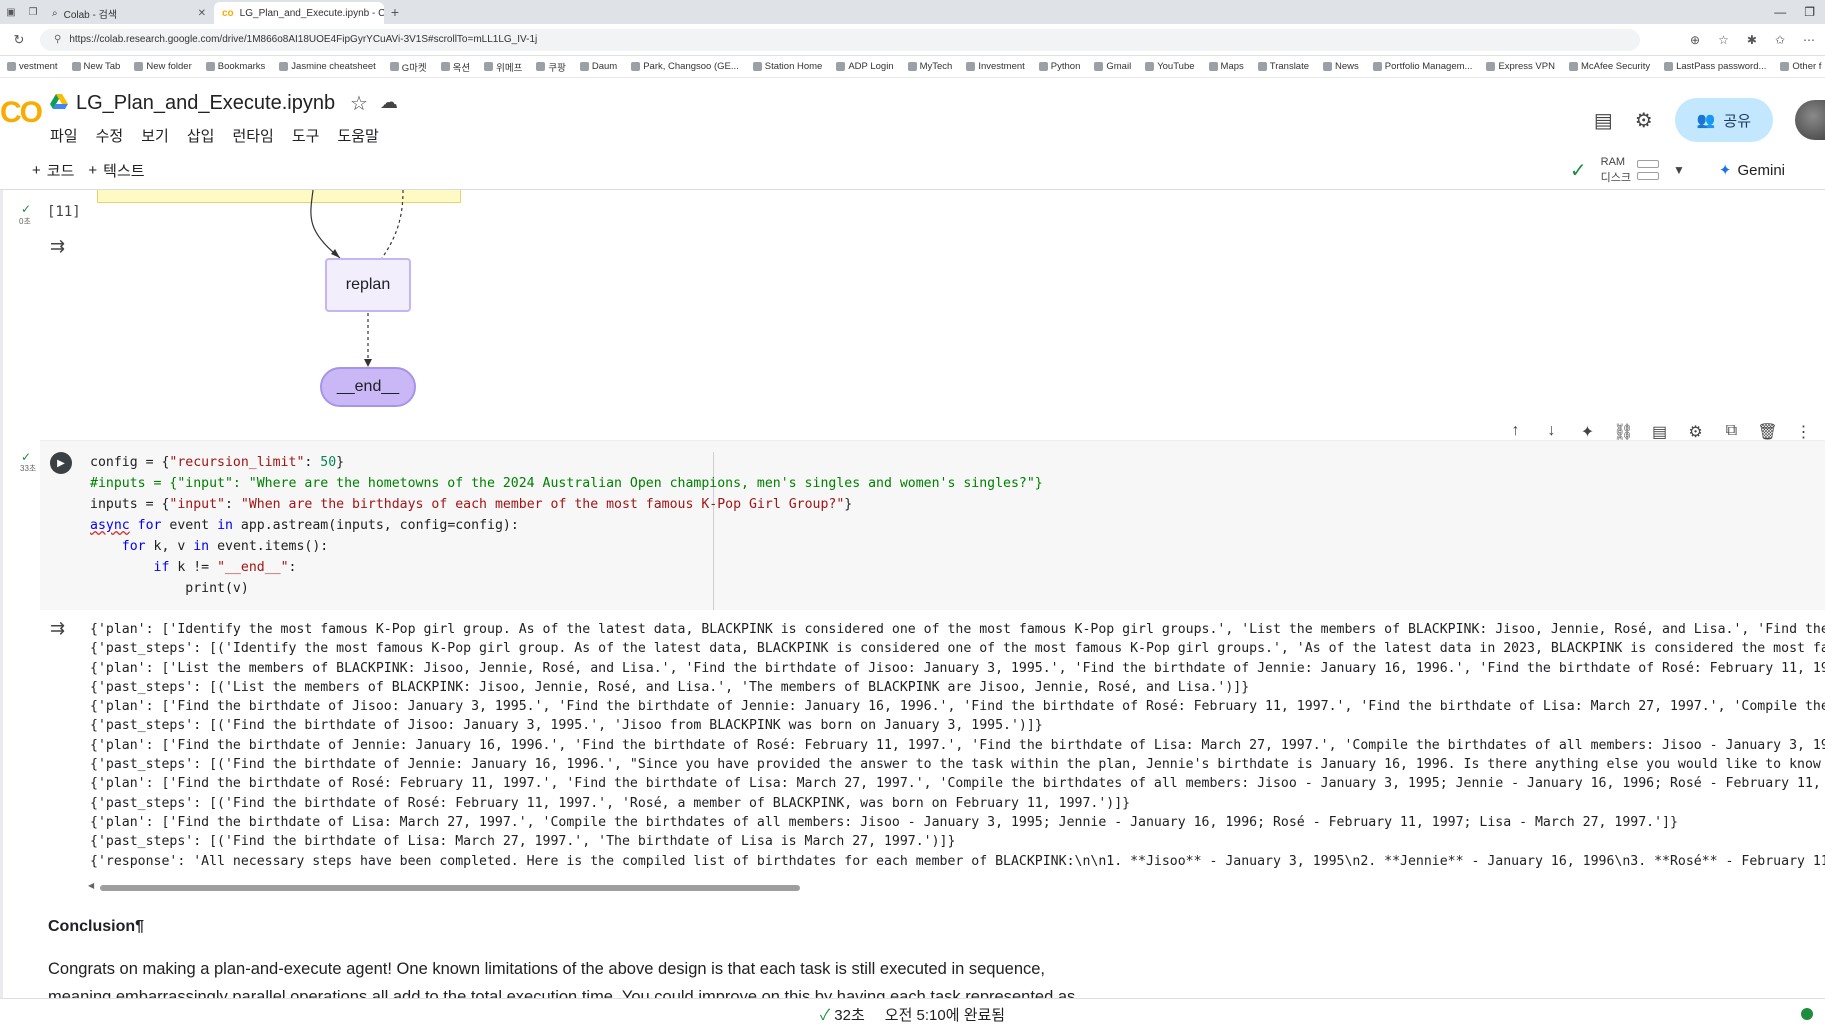  I want to click on arrow-head, so click(335, 253).